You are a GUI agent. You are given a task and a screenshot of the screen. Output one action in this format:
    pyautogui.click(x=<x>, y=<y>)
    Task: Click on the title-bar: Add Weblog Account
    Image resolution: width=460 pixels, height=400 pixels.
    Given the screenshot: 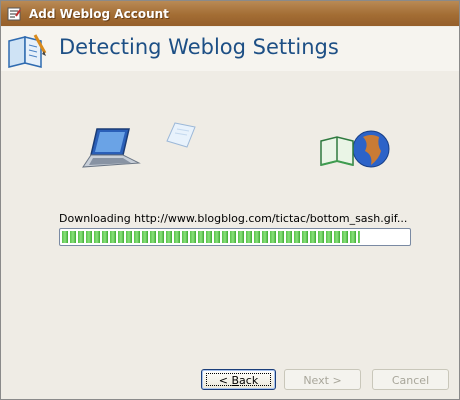 What is the action you would take?
    pyautogui.click(x=230, y=13)
    